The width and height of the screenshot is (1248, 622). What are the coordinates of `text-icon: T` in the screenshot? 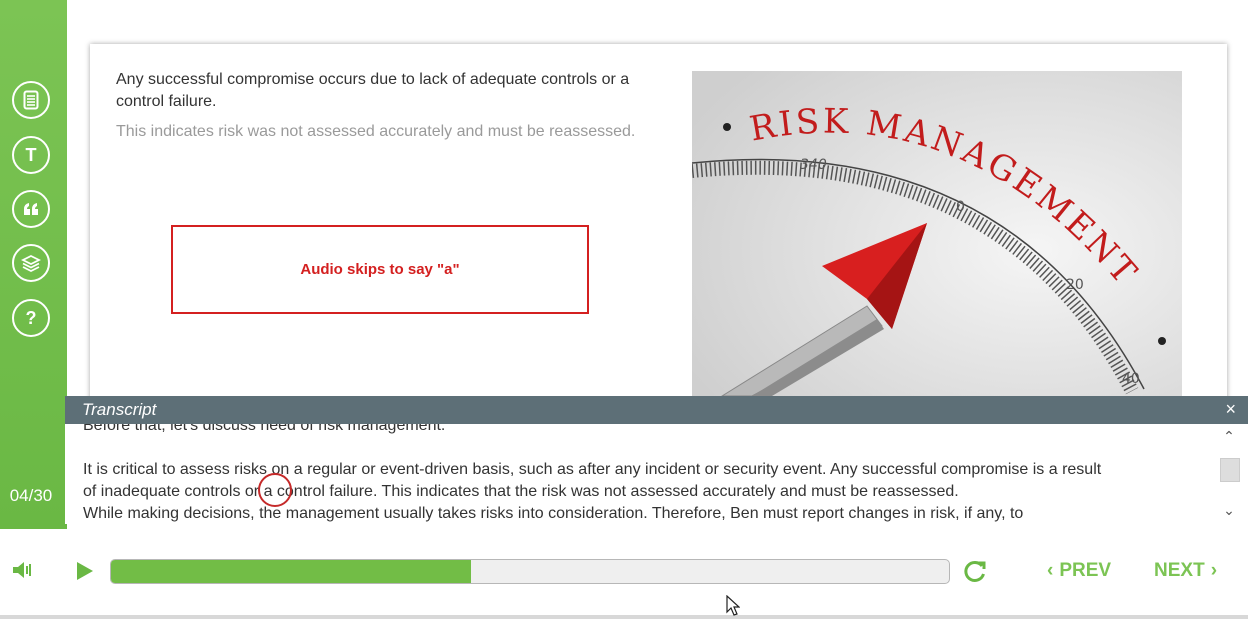 It's located at (31, 154).